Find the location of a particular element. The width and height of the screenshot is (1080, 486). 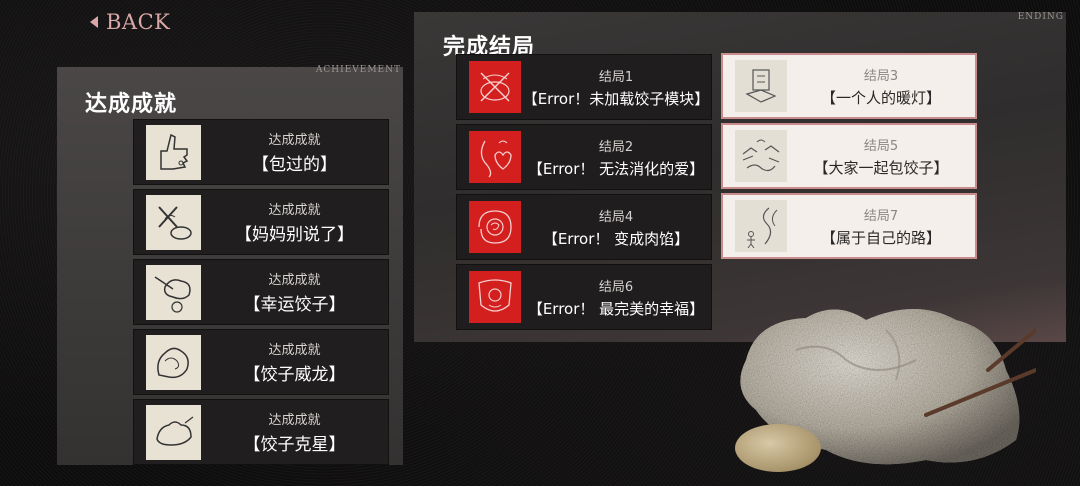

achievement-item: 达成成就 【饺子威龙】 is located at coordinates (261, 362).